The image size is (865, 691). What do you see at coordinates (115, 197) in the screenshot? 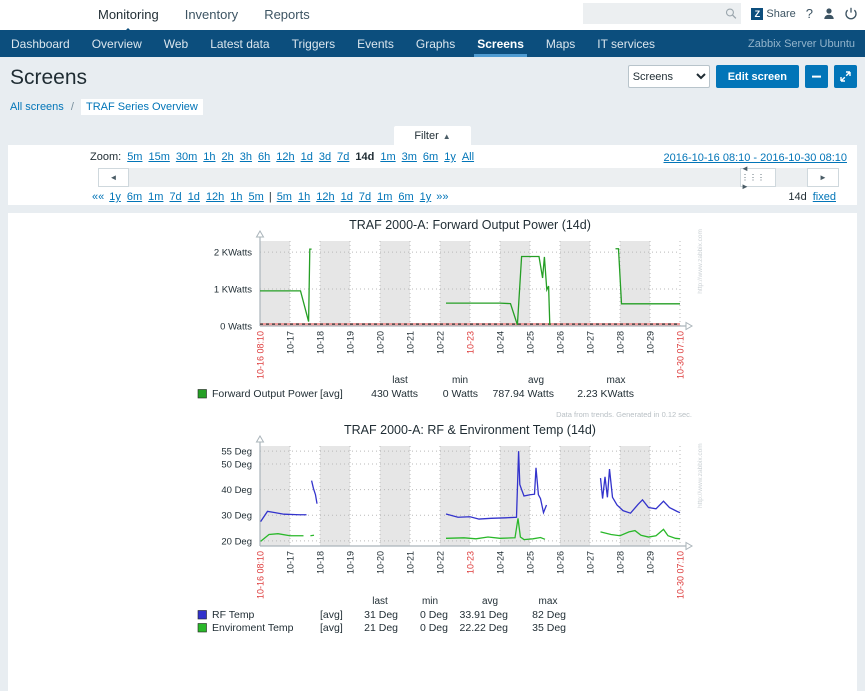
I see `nav-back-1y: 1y` at bounding box center [115, 197].